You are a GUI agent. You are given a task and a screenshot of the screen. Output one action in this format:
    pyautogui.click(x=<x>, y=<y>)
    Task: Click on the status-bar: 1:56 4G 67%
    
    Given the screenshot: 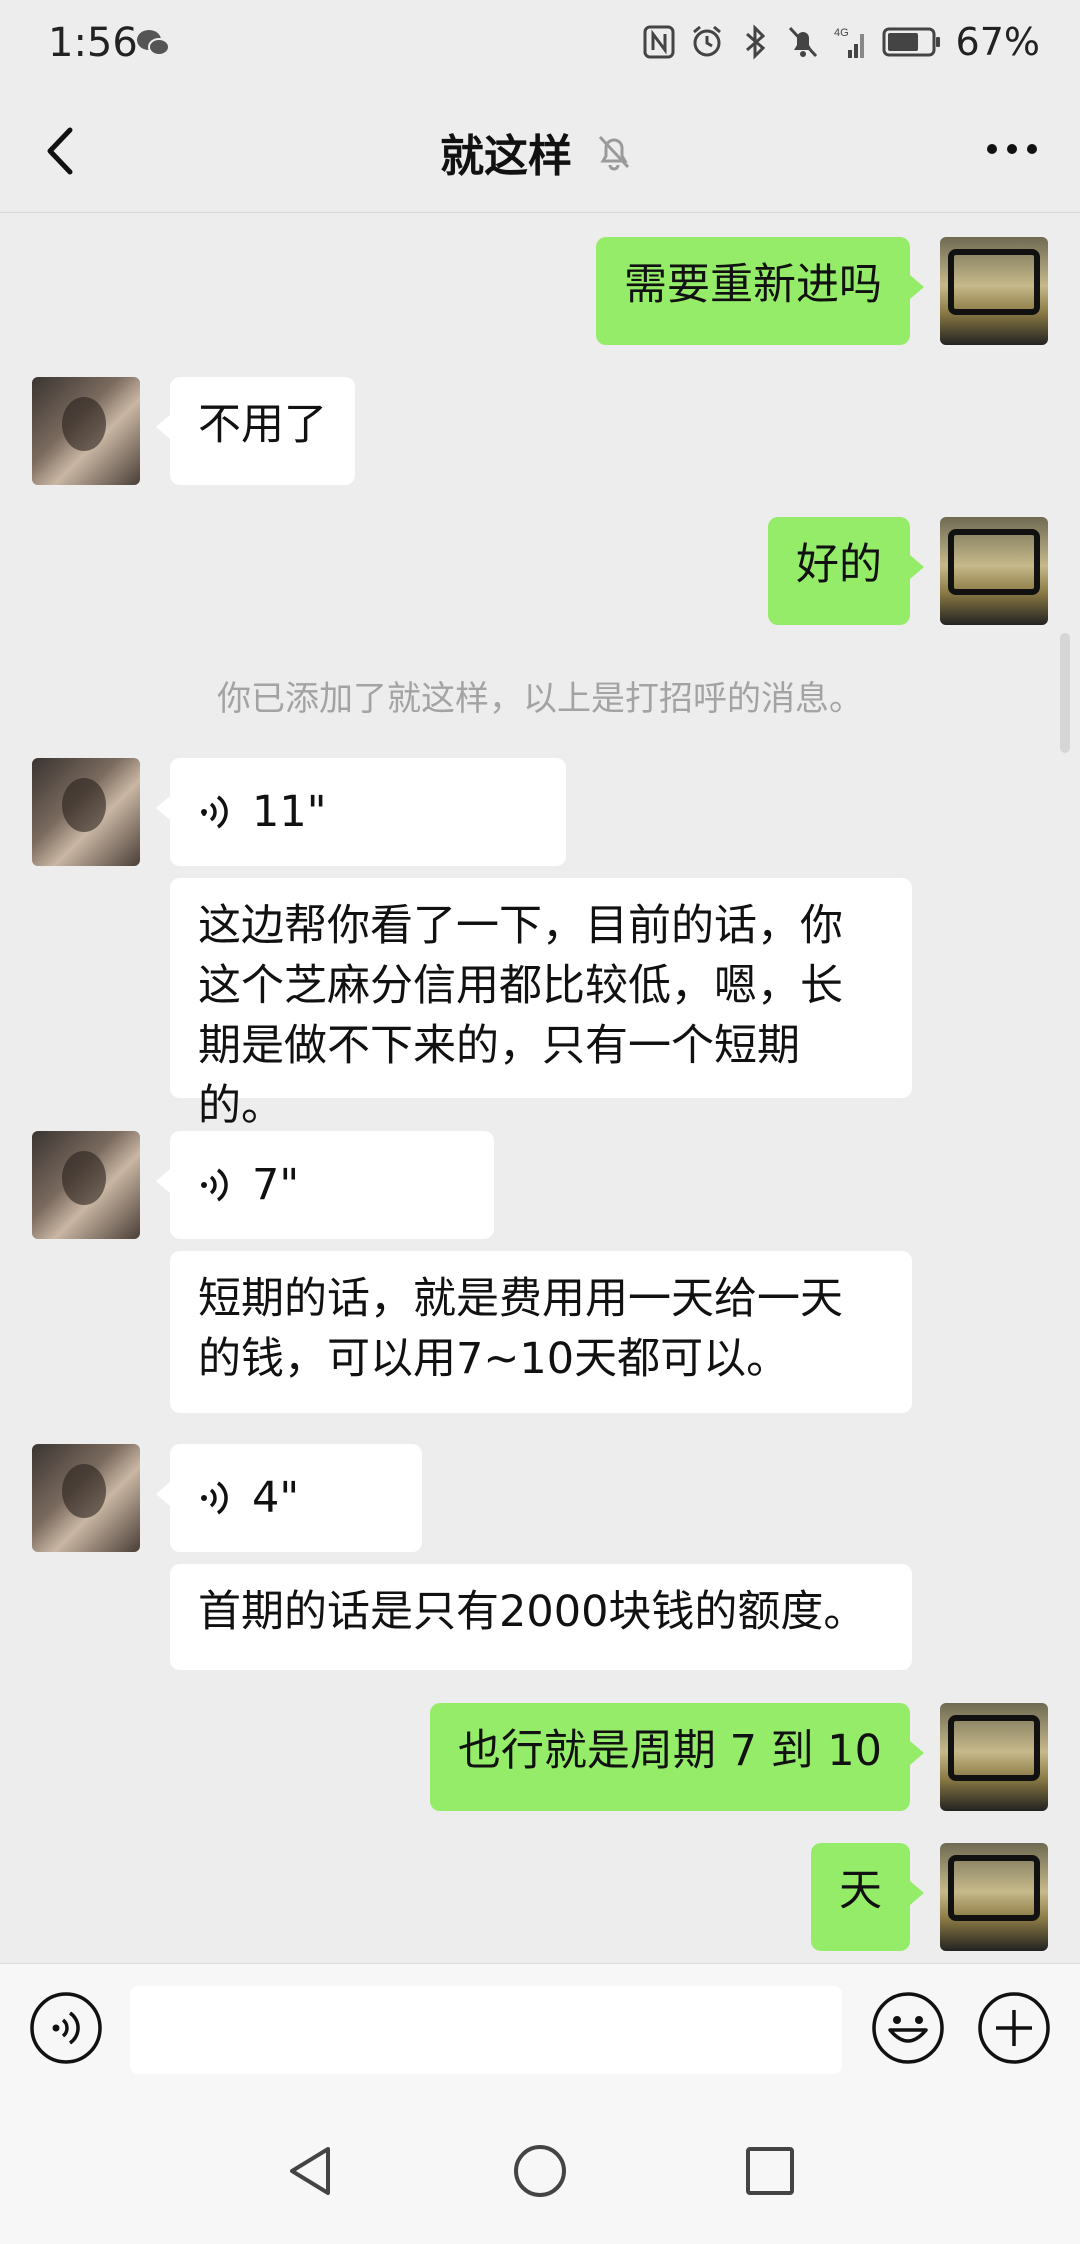 What is the action you would take?
    pyautogui.click(x=540, y=45)
    